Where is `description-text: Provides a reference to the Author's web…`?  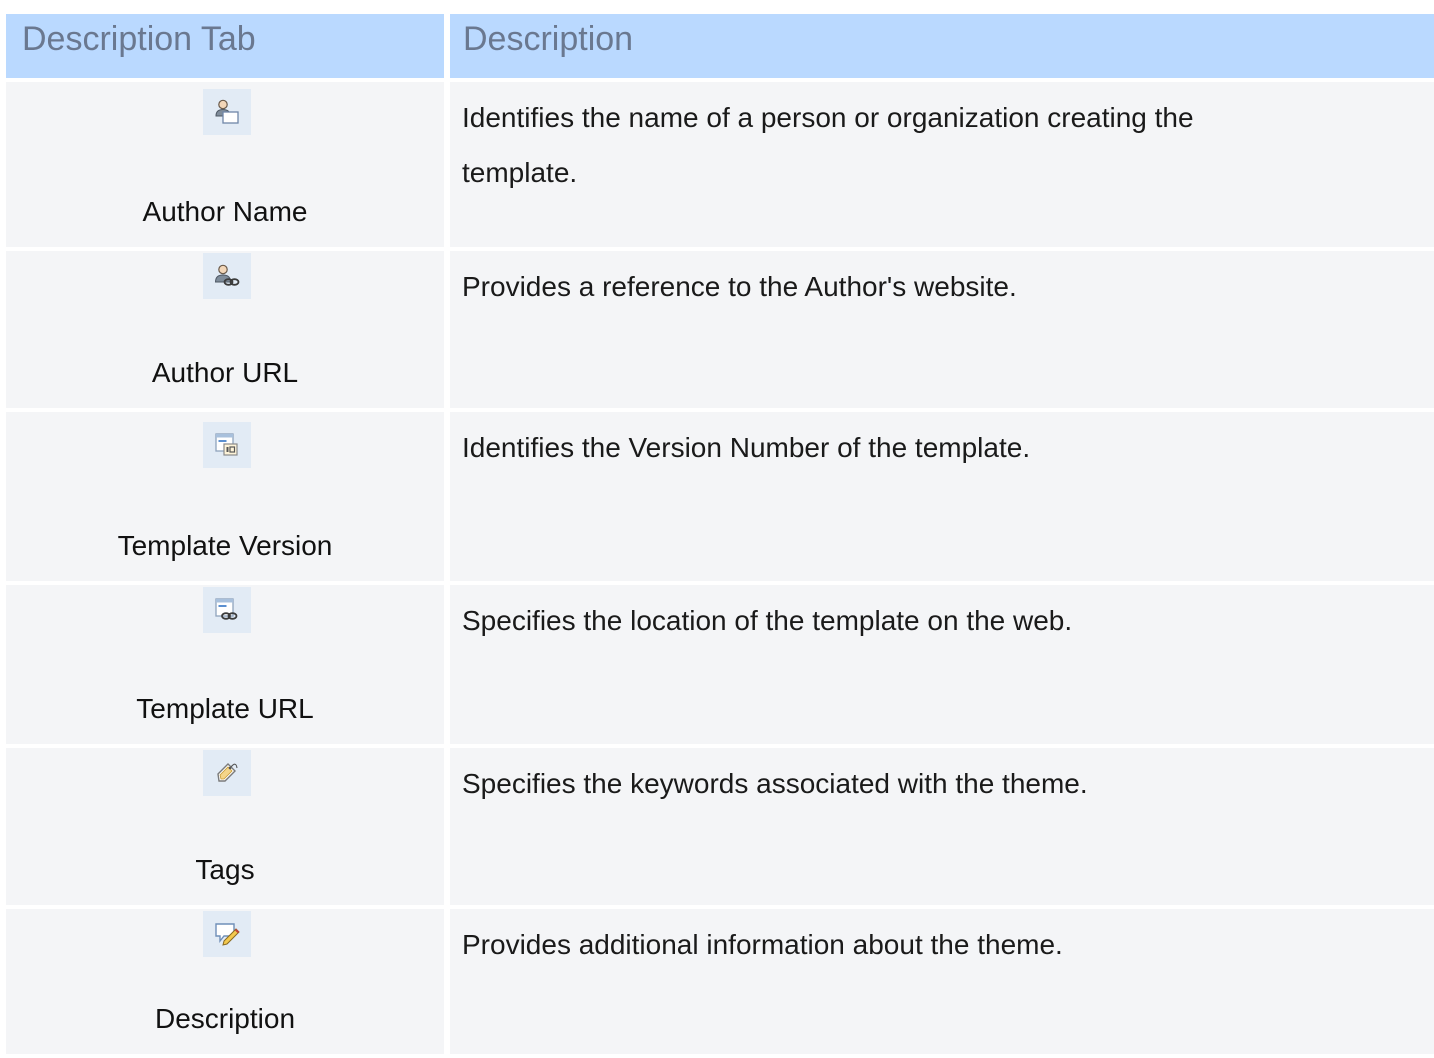 description-text: Provides a reference to the Author's web… is located at coordinates (942, 329).